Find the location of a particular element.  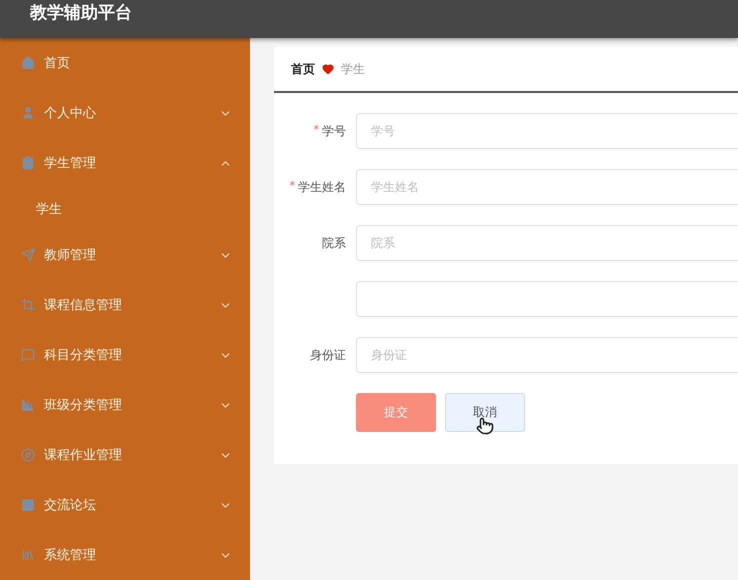

sidebar-item: 科目分类管理 is located at coordinates (125, 355).